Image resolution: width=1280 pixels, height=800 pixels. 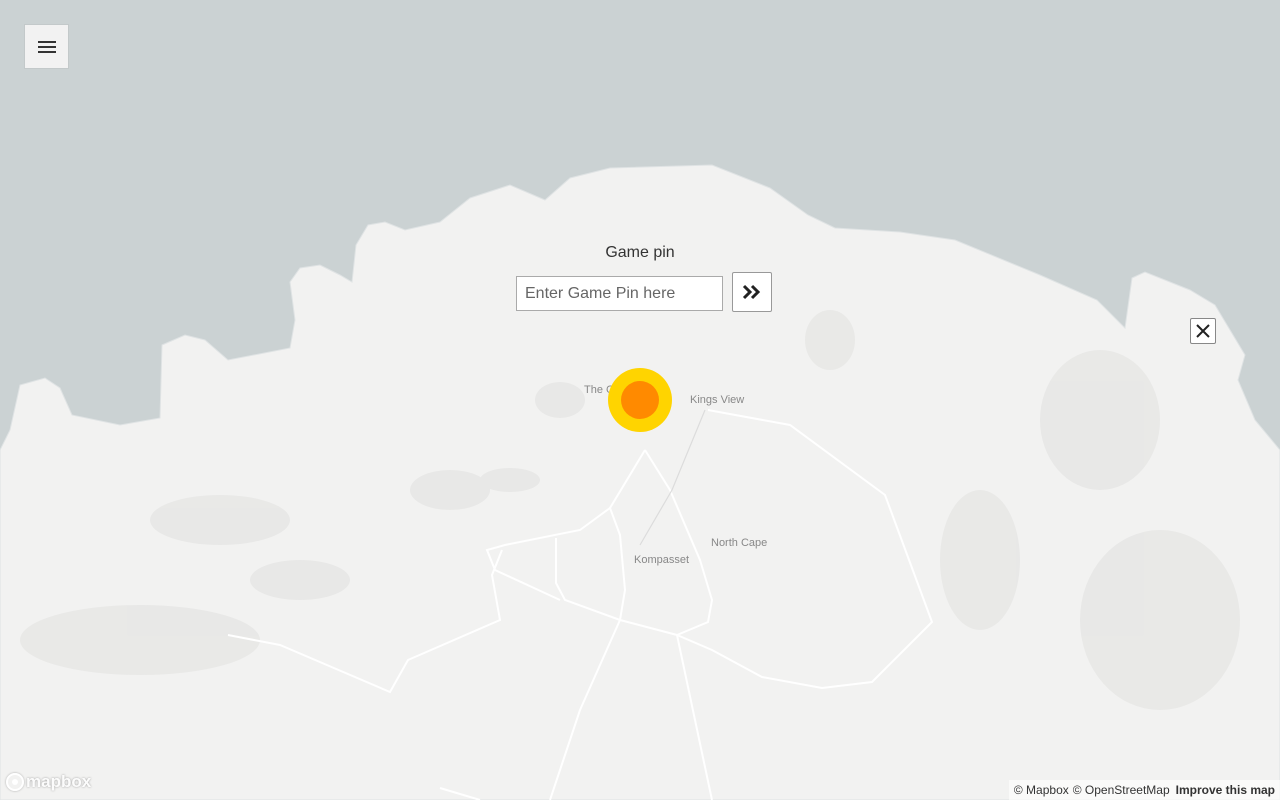 I want to click on mapbox-logo: mapbox, so click(x=48, y=782).